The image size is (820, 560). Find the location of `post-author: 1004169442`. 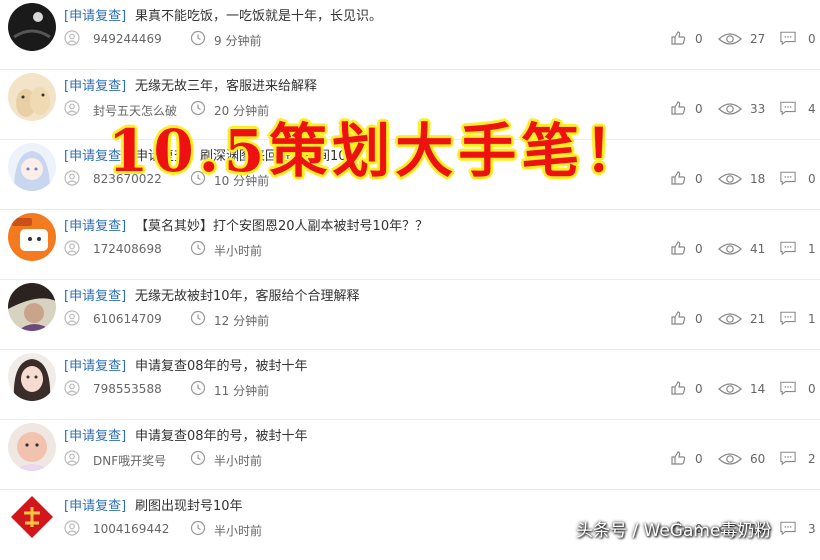

post-author: 1004169442 is located at coordinates (131, 529).